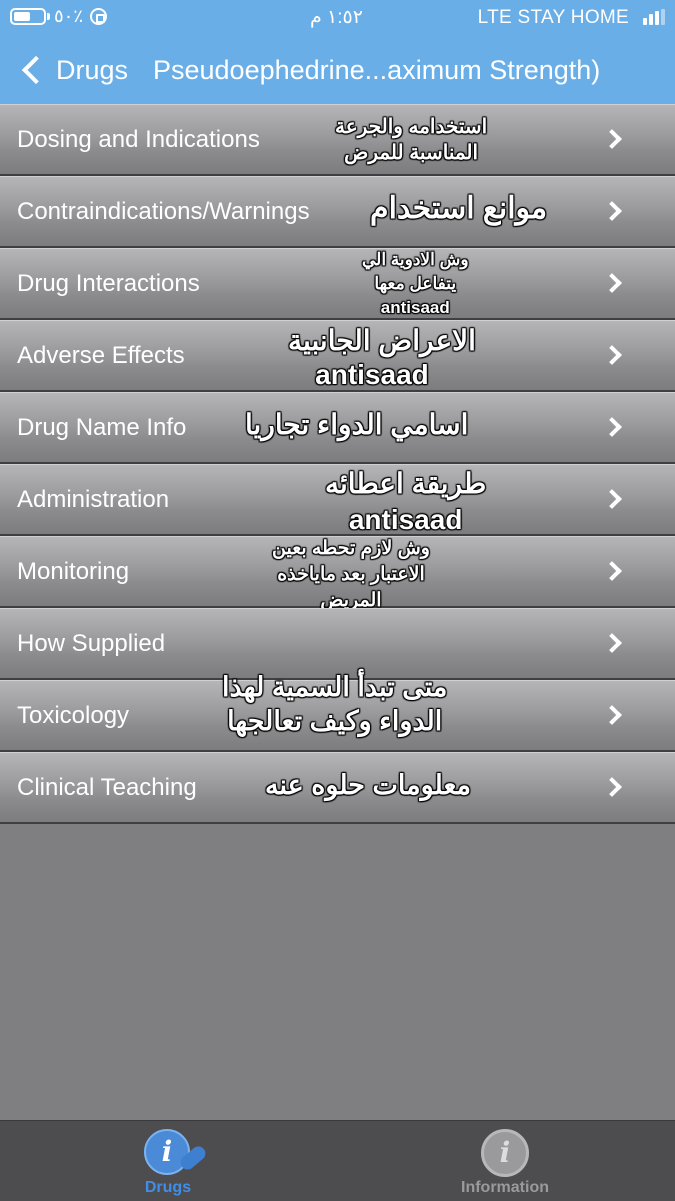  What do you see at coordinates (28, 16) in the screenshot?
I see `battery-icon` at bounding box center [28, 16].